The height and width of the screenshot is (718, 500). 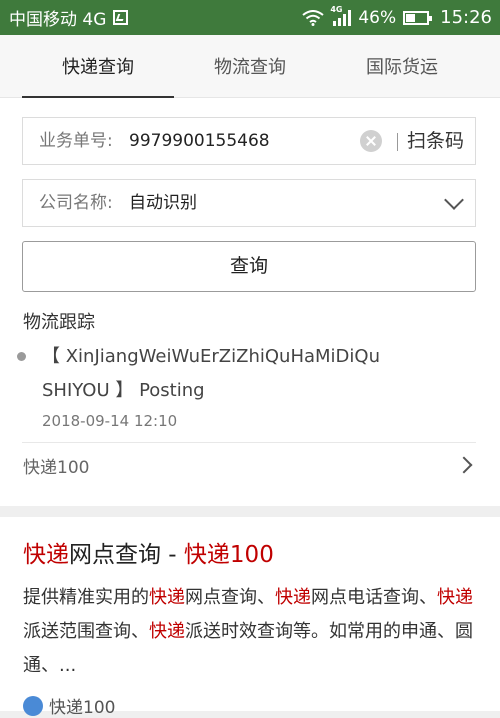 I want to click on tracking-number-field: 业务单号: 9979900155468 扫条码, so click(x=249, y=141).